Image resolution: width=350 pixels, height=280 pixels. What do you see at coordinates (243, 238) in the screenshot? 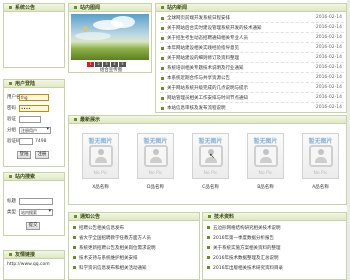
I see `tech-item-title: 2016年第一季度数据分析报告` at bounding box center [243, 238].